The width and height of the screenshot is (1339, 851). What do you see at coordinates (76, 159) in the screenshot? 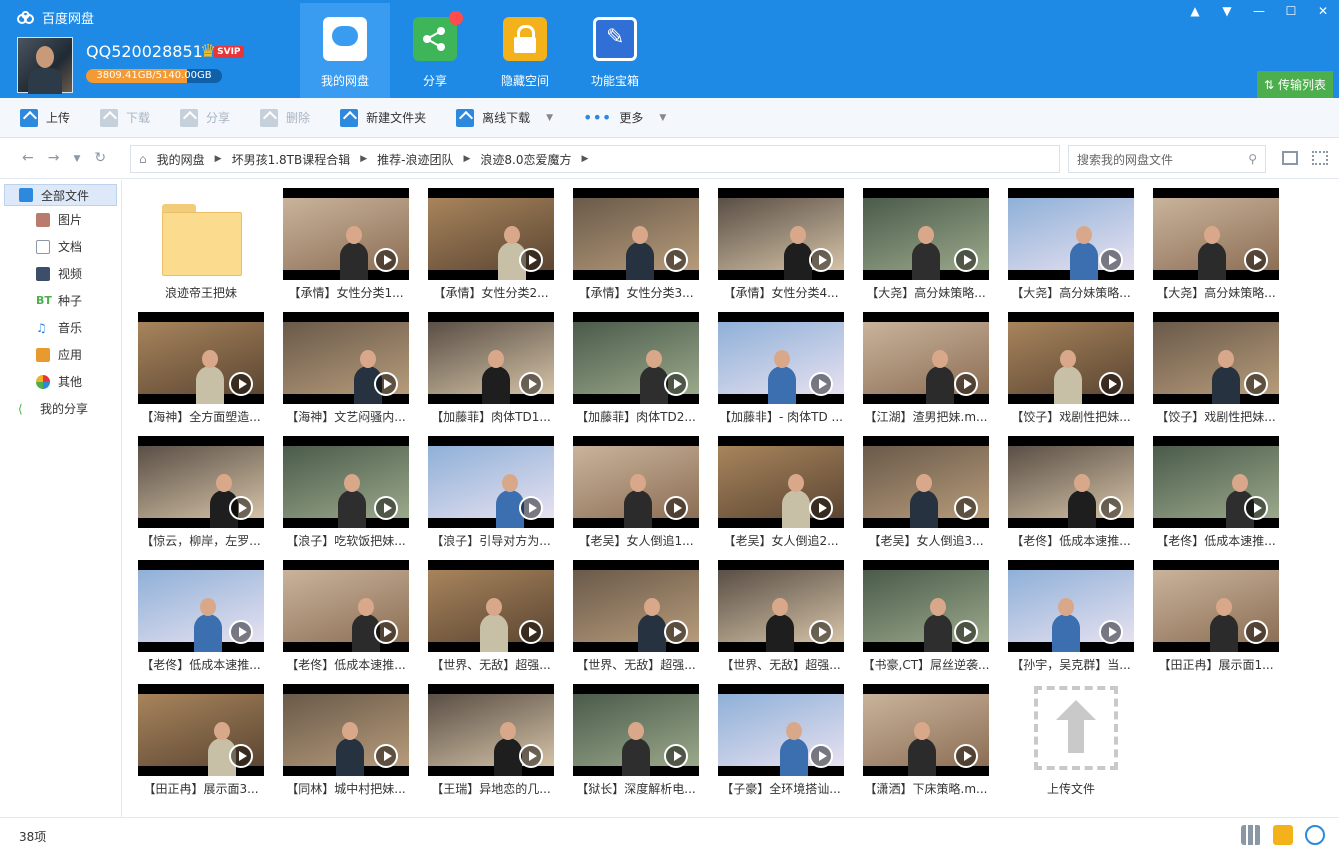
I see `history-dropdown-icon: ▼` at bounding box center [76, 159].